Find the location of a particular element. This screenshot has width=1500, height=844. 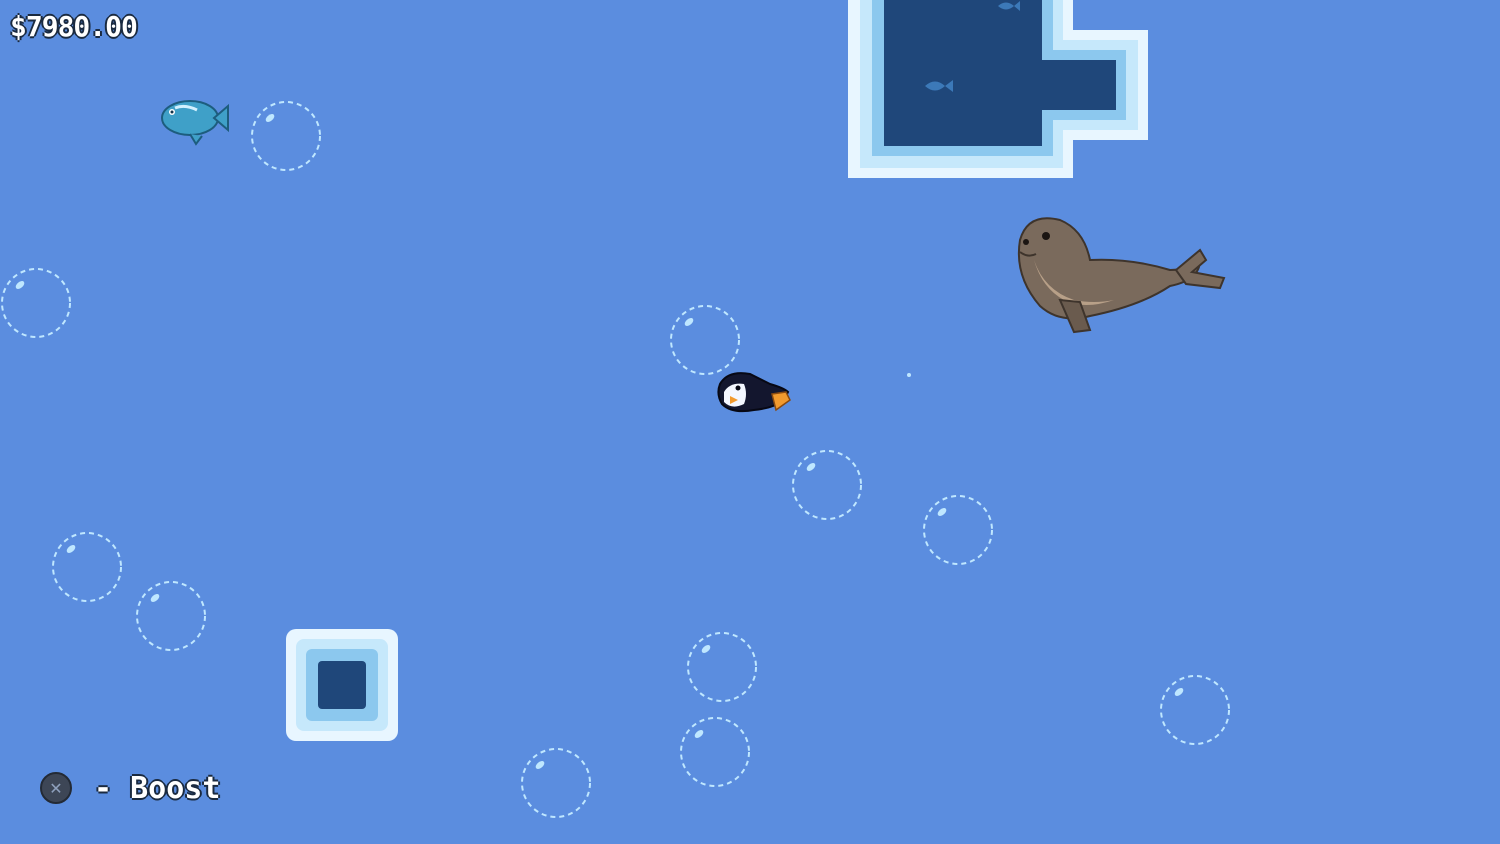

money-counter: $7980.00 is located at coordinates (74, 26).